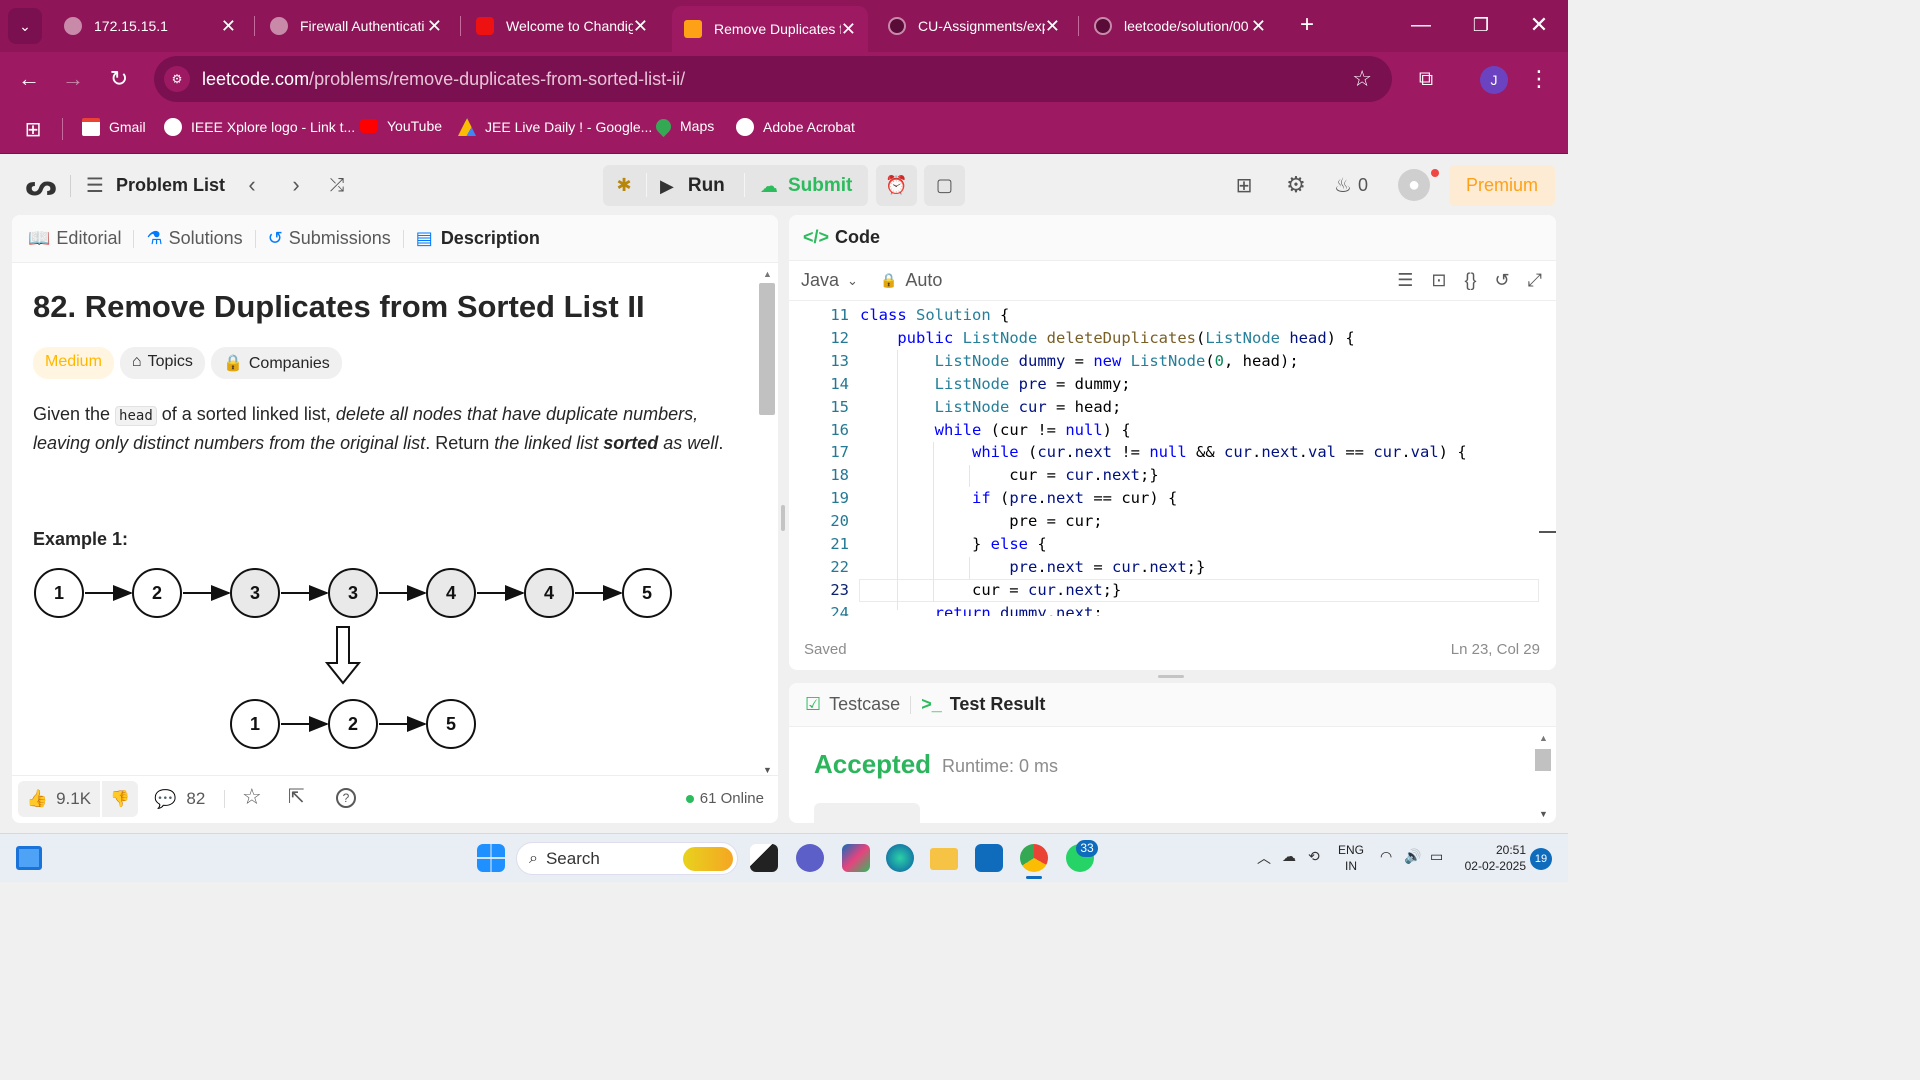 Image resolution: width=1920 pixels, height=1080 pixels. What do you see at coordinates (179, 799) in the screenshot?
I see `comments-button: 💬 82` at bounding box center [179, 799].